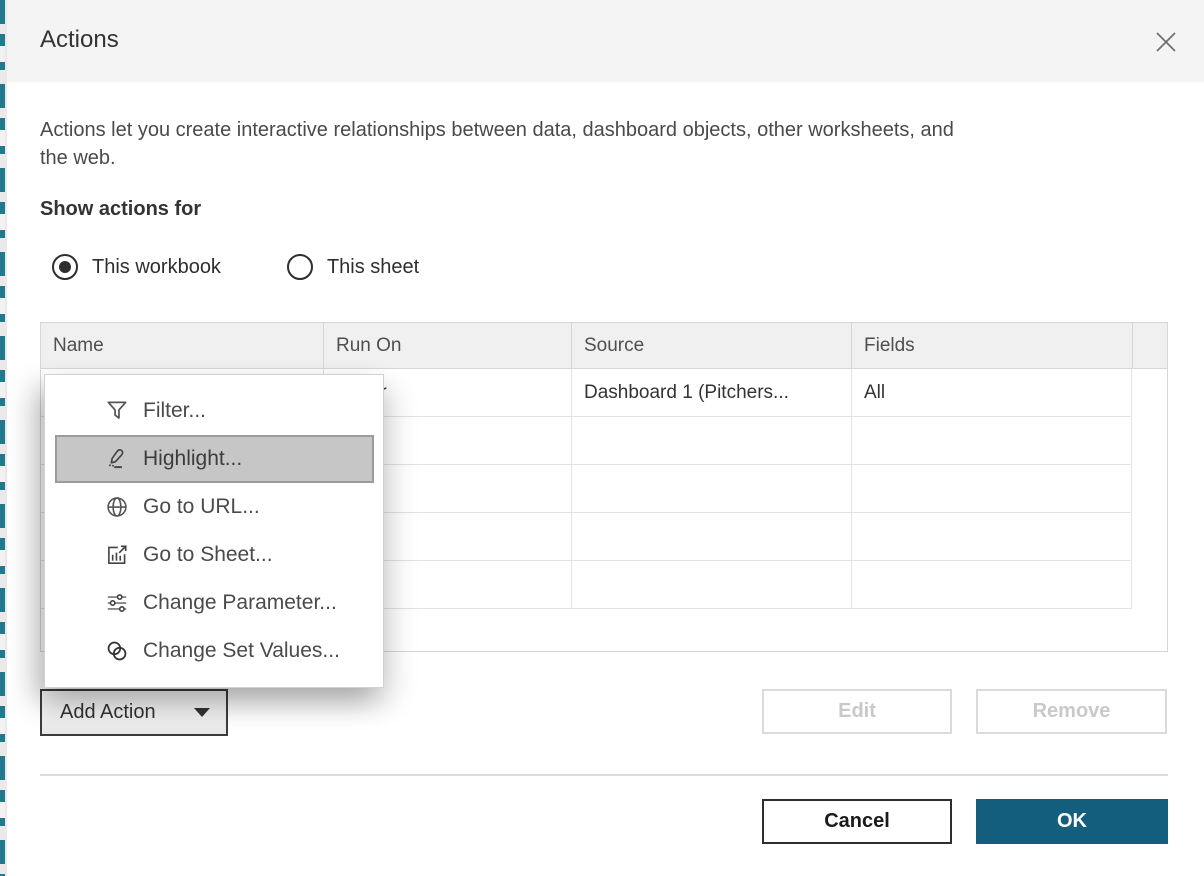 The width and height of the screenshot is (1204, 876). I want to click on column-header-run-on: Run On, so click(447, 345).